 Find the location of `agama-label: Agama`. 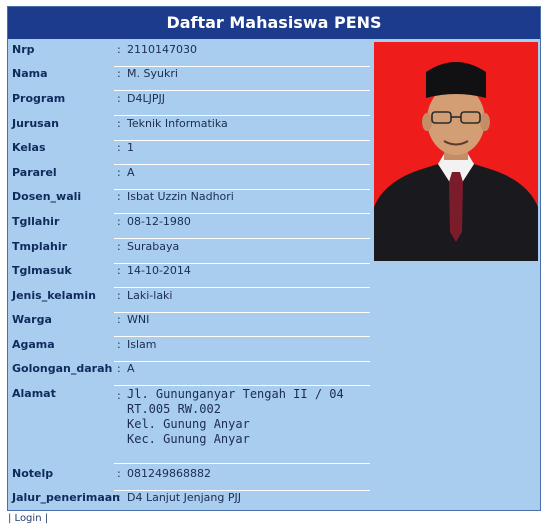

agama-label: Agama is located at coordinates (33, 344).